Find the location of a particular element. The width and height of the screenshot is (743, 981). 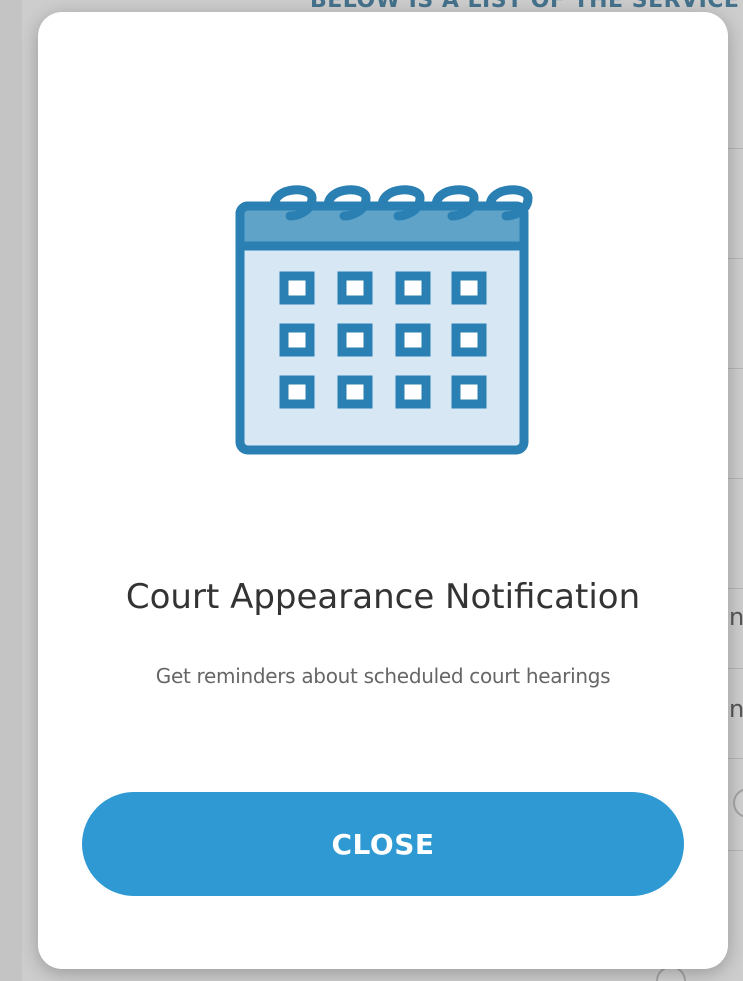

close-button: CLOSE is located at coordinates (383, 844).